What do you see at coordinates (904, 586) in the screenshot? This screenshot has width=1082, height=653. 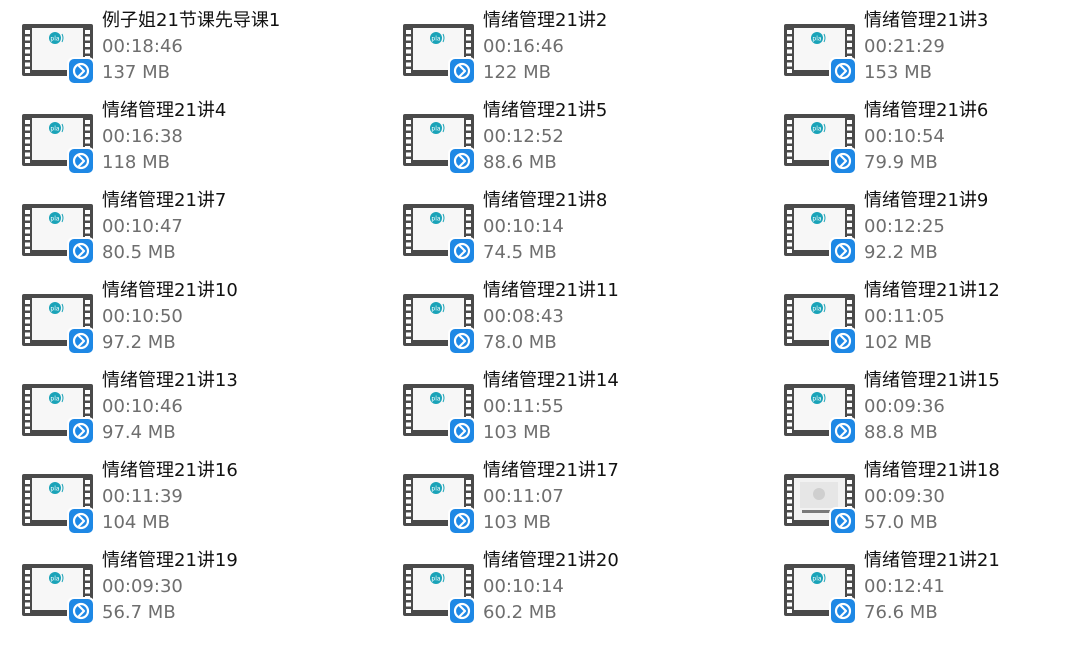 I see `file-duration: 00:12:41` at bounding box center [904, 586].